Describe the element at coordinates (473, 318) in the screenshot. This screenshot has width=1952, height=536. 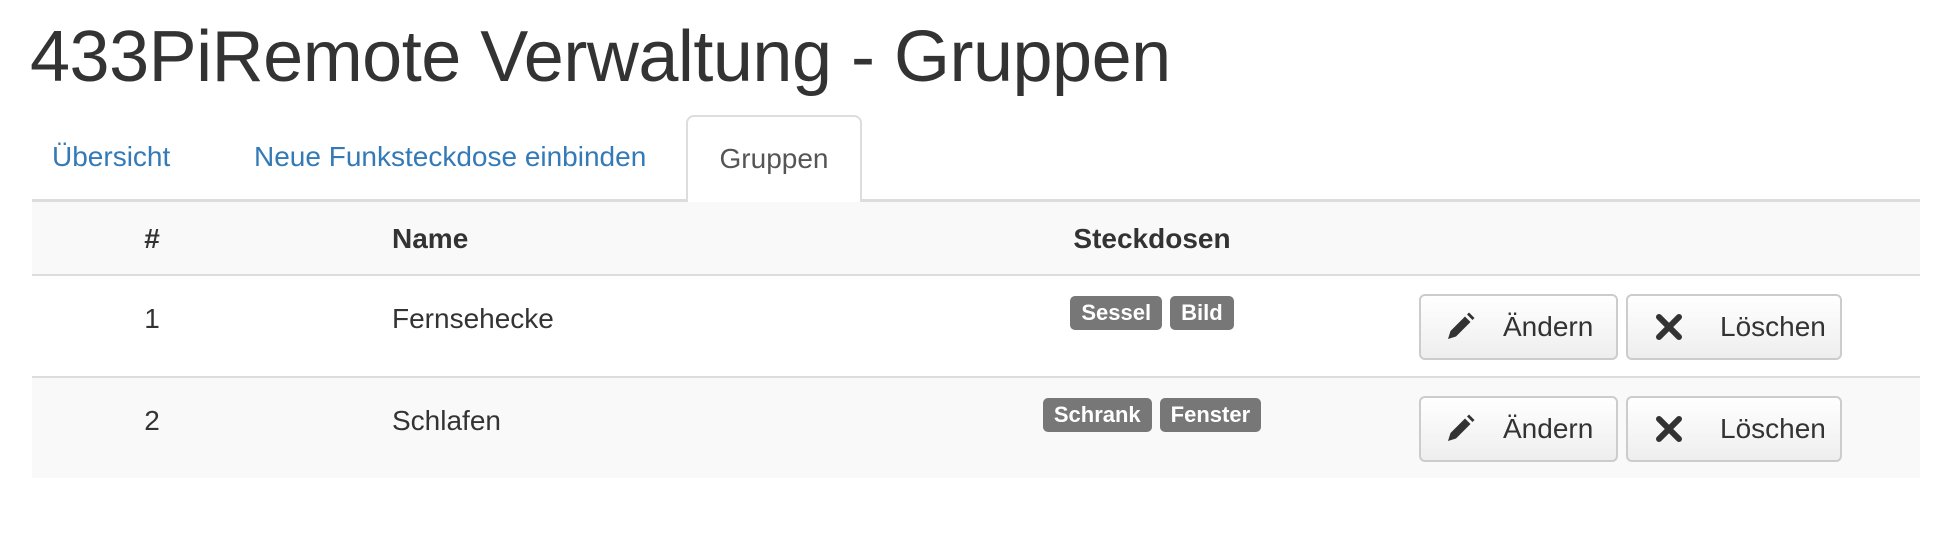
I see `row-name: Fernsehecke` at that location.